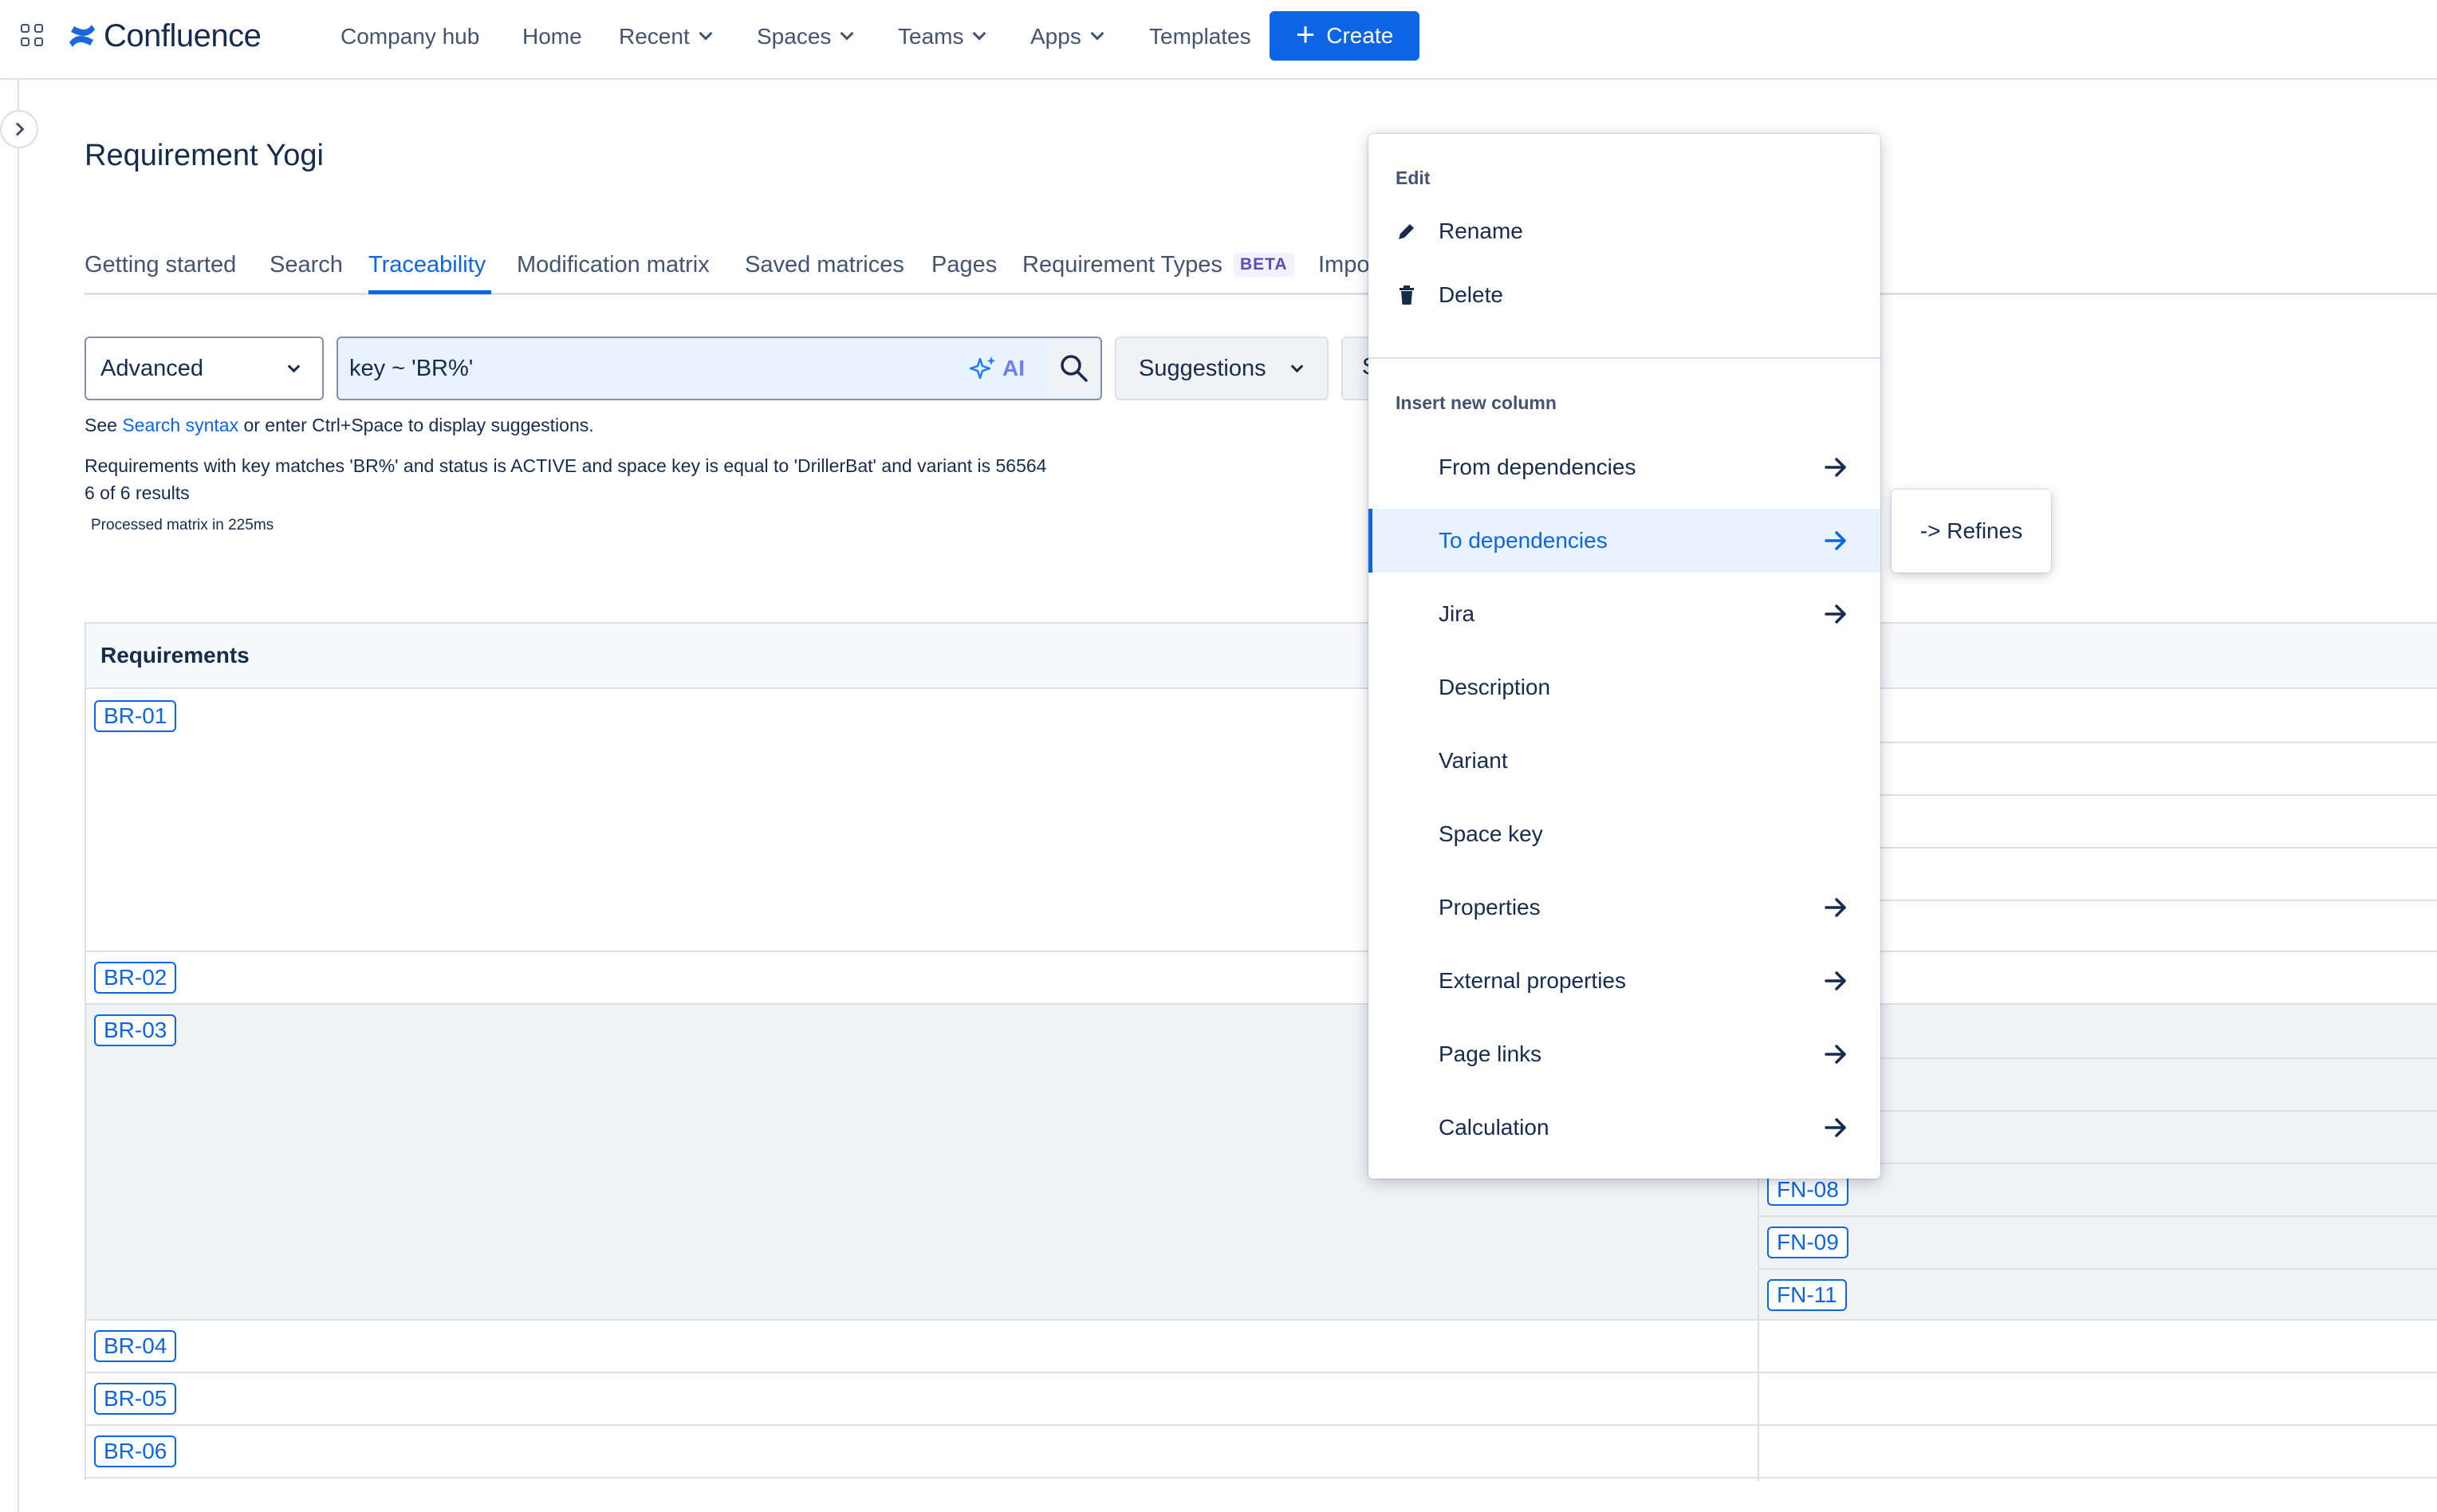 This screenshot has width=2437, height=1512. I want to click on requirement-chip: BR-03, so click(135, 1030).